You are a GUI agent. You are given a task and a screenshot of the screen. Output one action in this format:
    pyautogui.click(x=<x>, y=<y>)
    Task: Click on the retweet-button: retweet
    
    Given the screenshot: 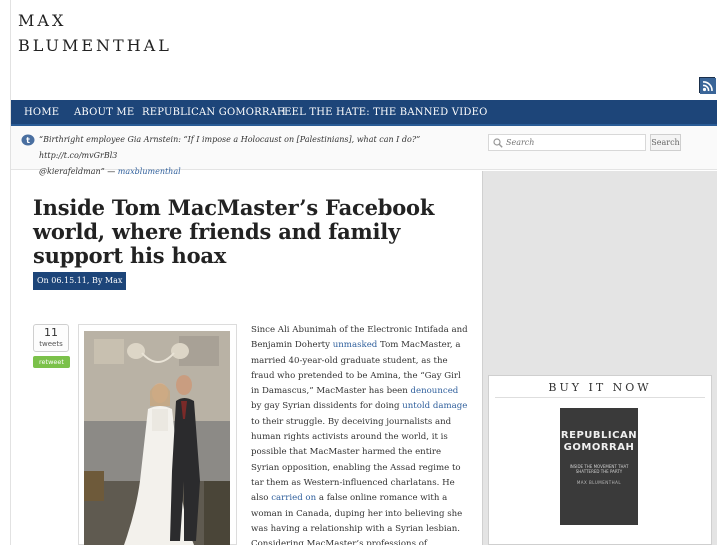 What is the action you would take?
    pyautogui.click(x=51, y=362)
    